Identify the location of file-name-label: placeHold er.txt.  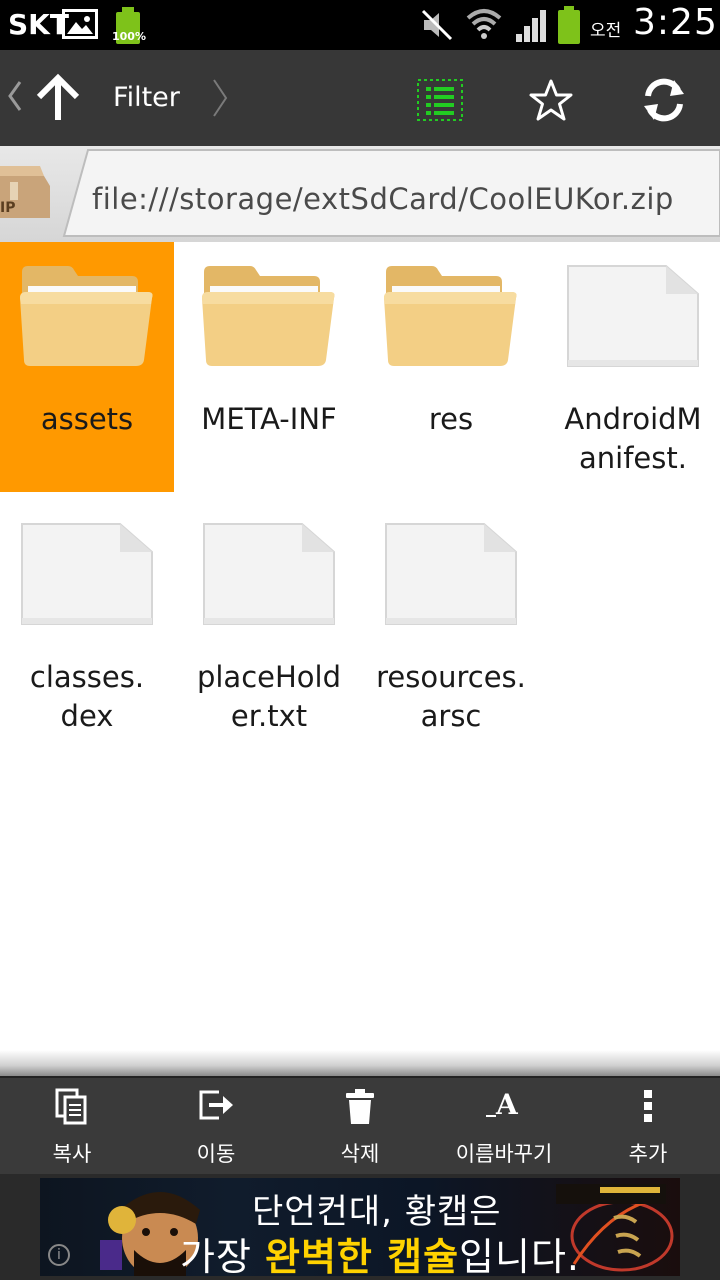
(269, 696).